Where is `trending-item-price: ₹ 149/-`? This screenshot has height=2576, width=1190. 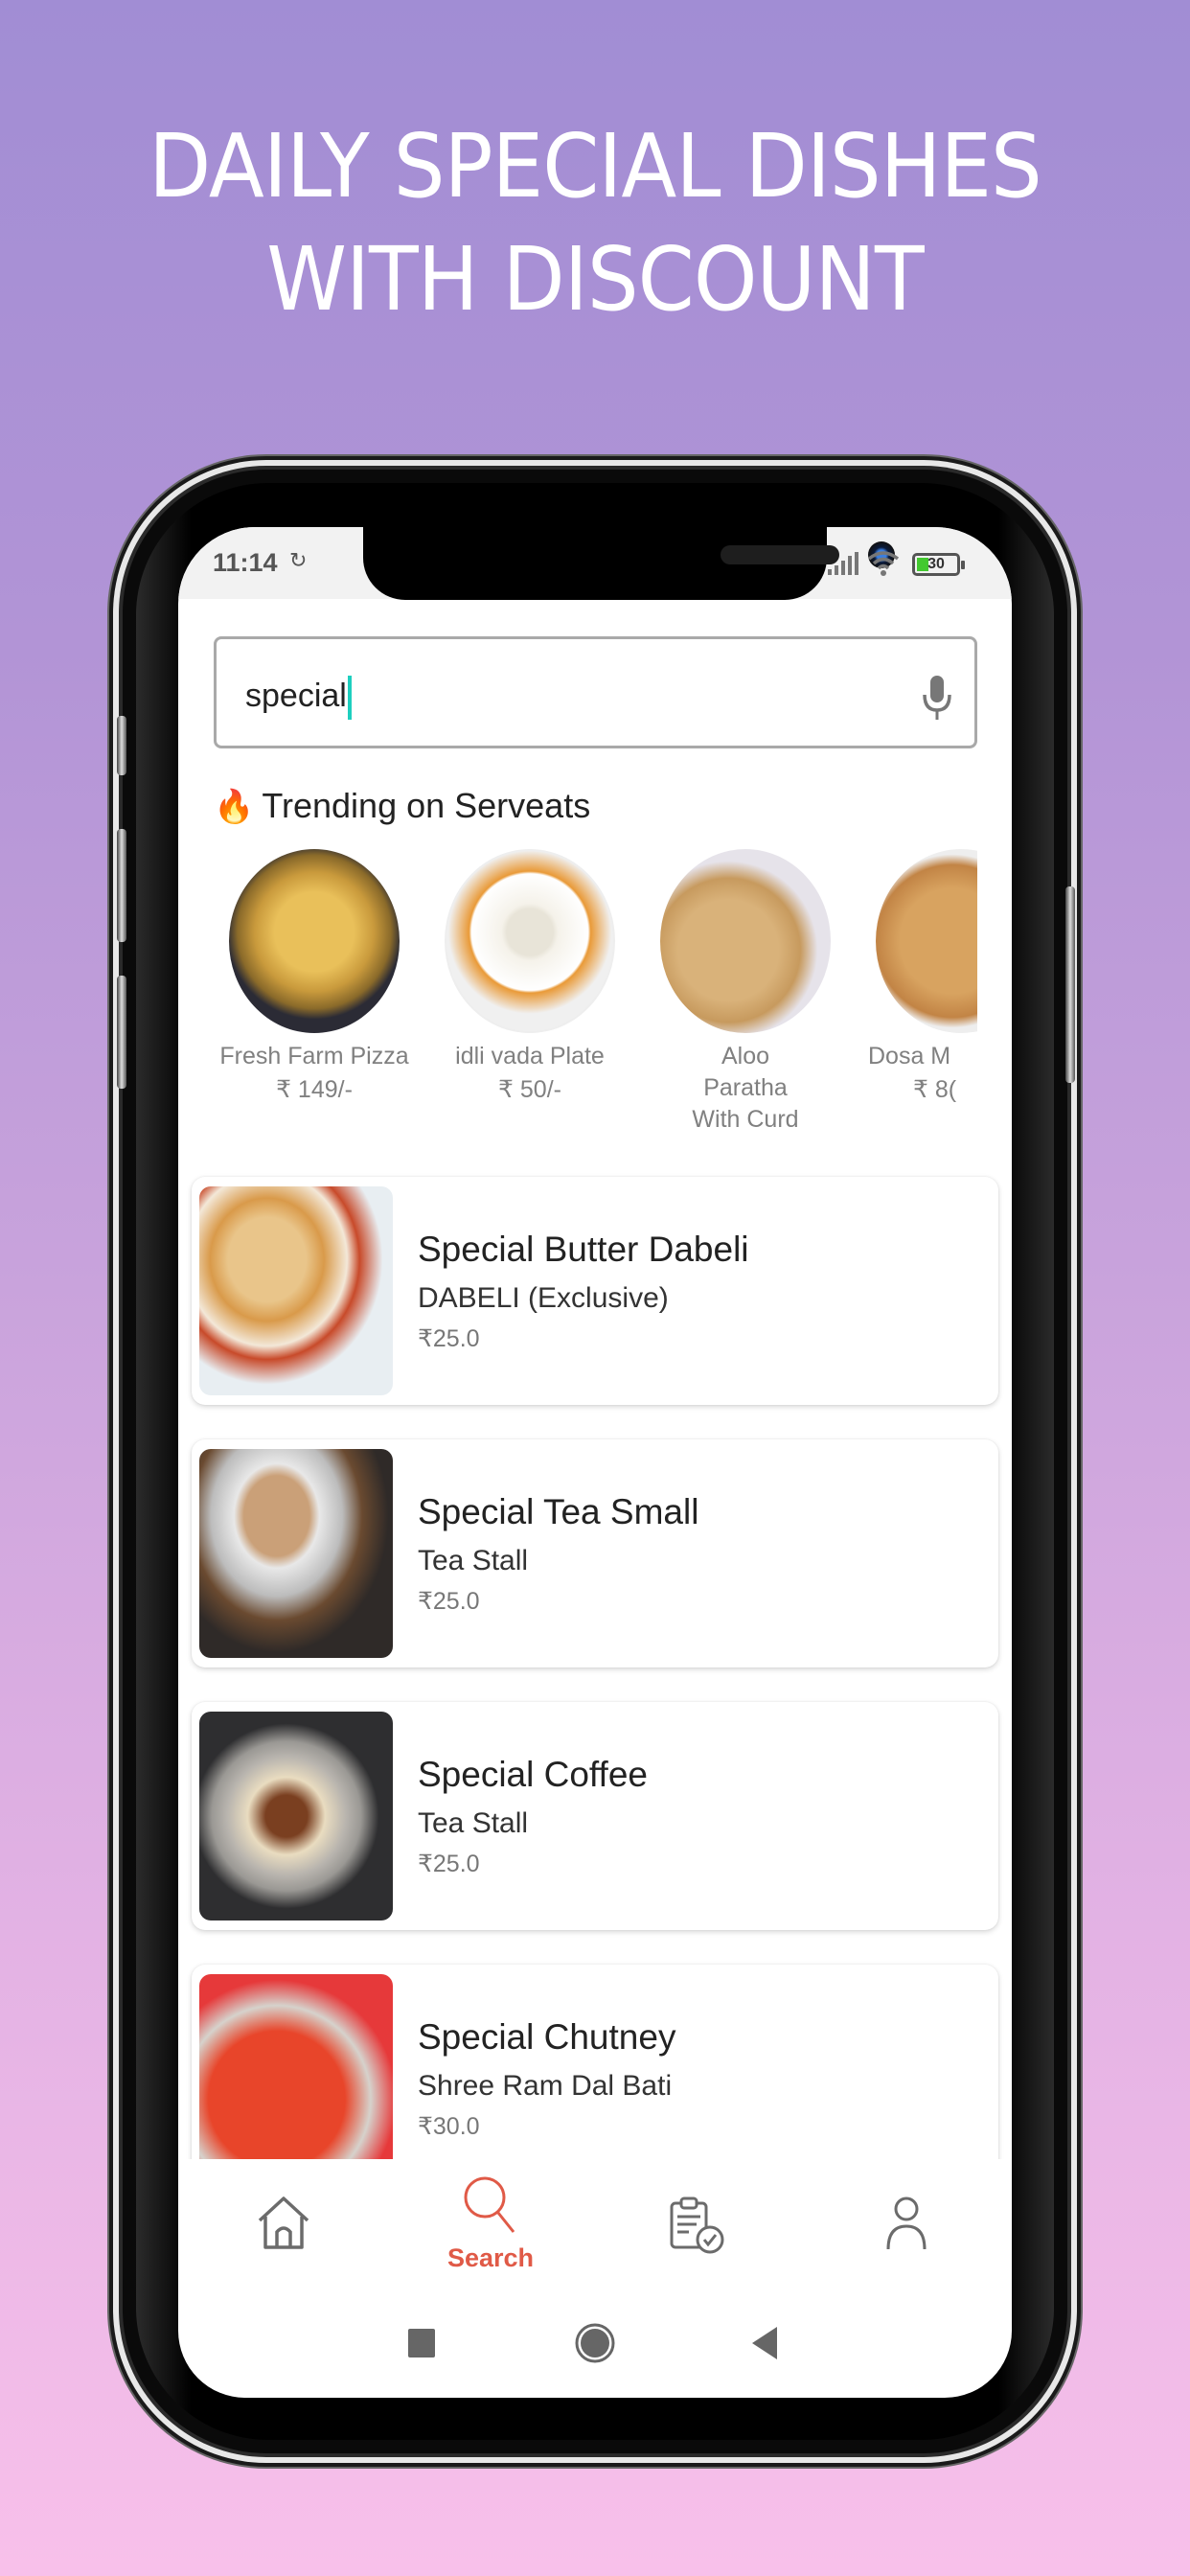
trending-item-price: ₹ 149/- is located at coordinates (315, 1089).